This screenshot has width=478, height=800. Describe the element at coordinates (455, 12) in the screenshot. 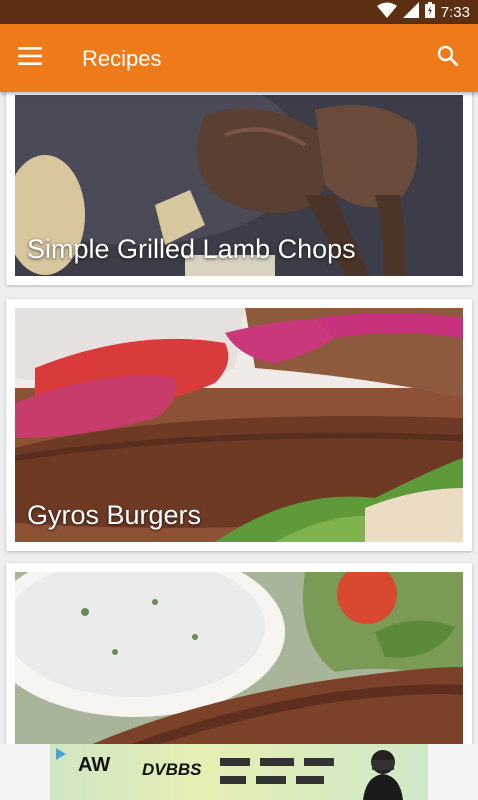

I see `status-time: 7:33` at that location.